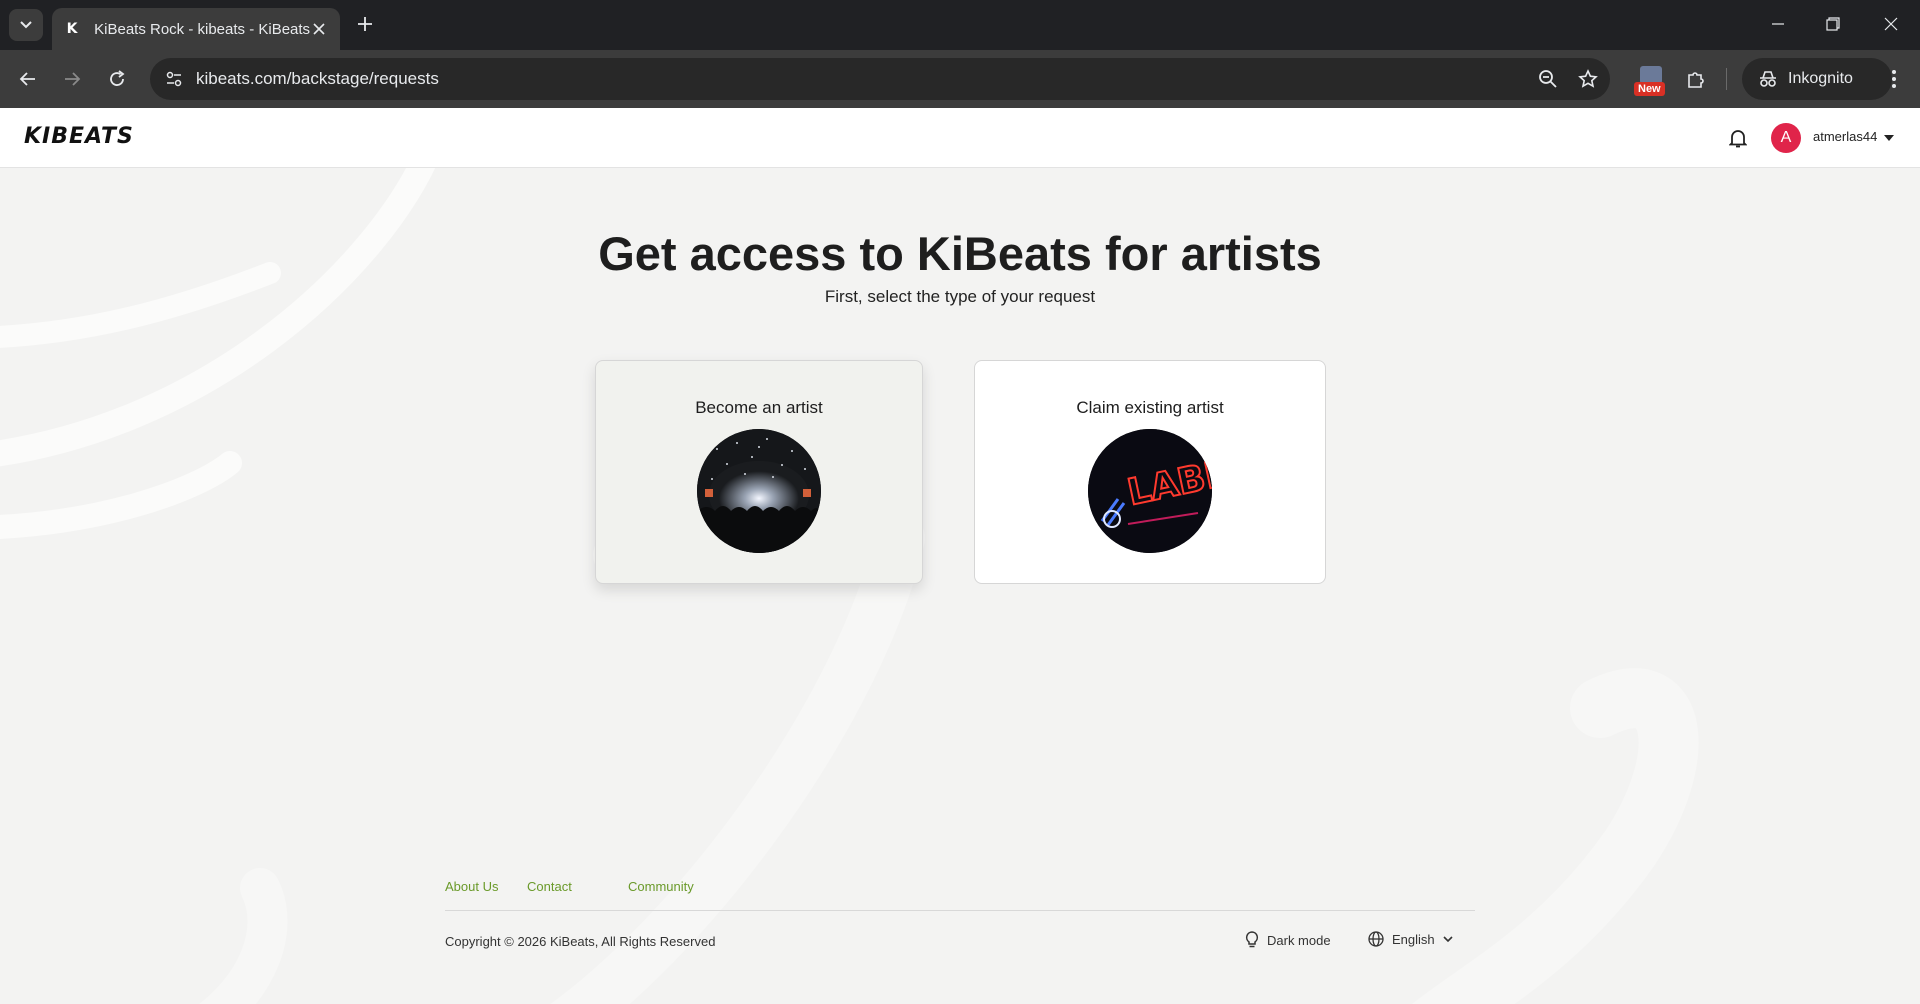  Describe the element at coordinates (1651, 80) in the screenshot. I see `extension-new-button: New` at that location.